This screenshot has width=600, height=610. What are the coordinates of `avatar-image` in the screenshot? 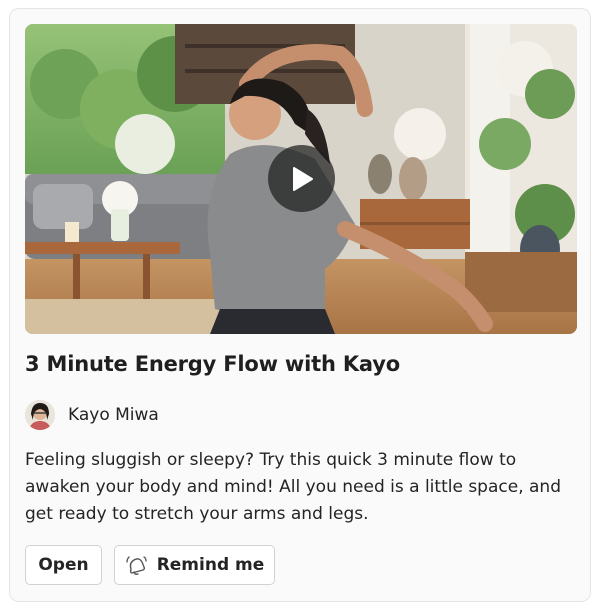 It's located at (40, 415).